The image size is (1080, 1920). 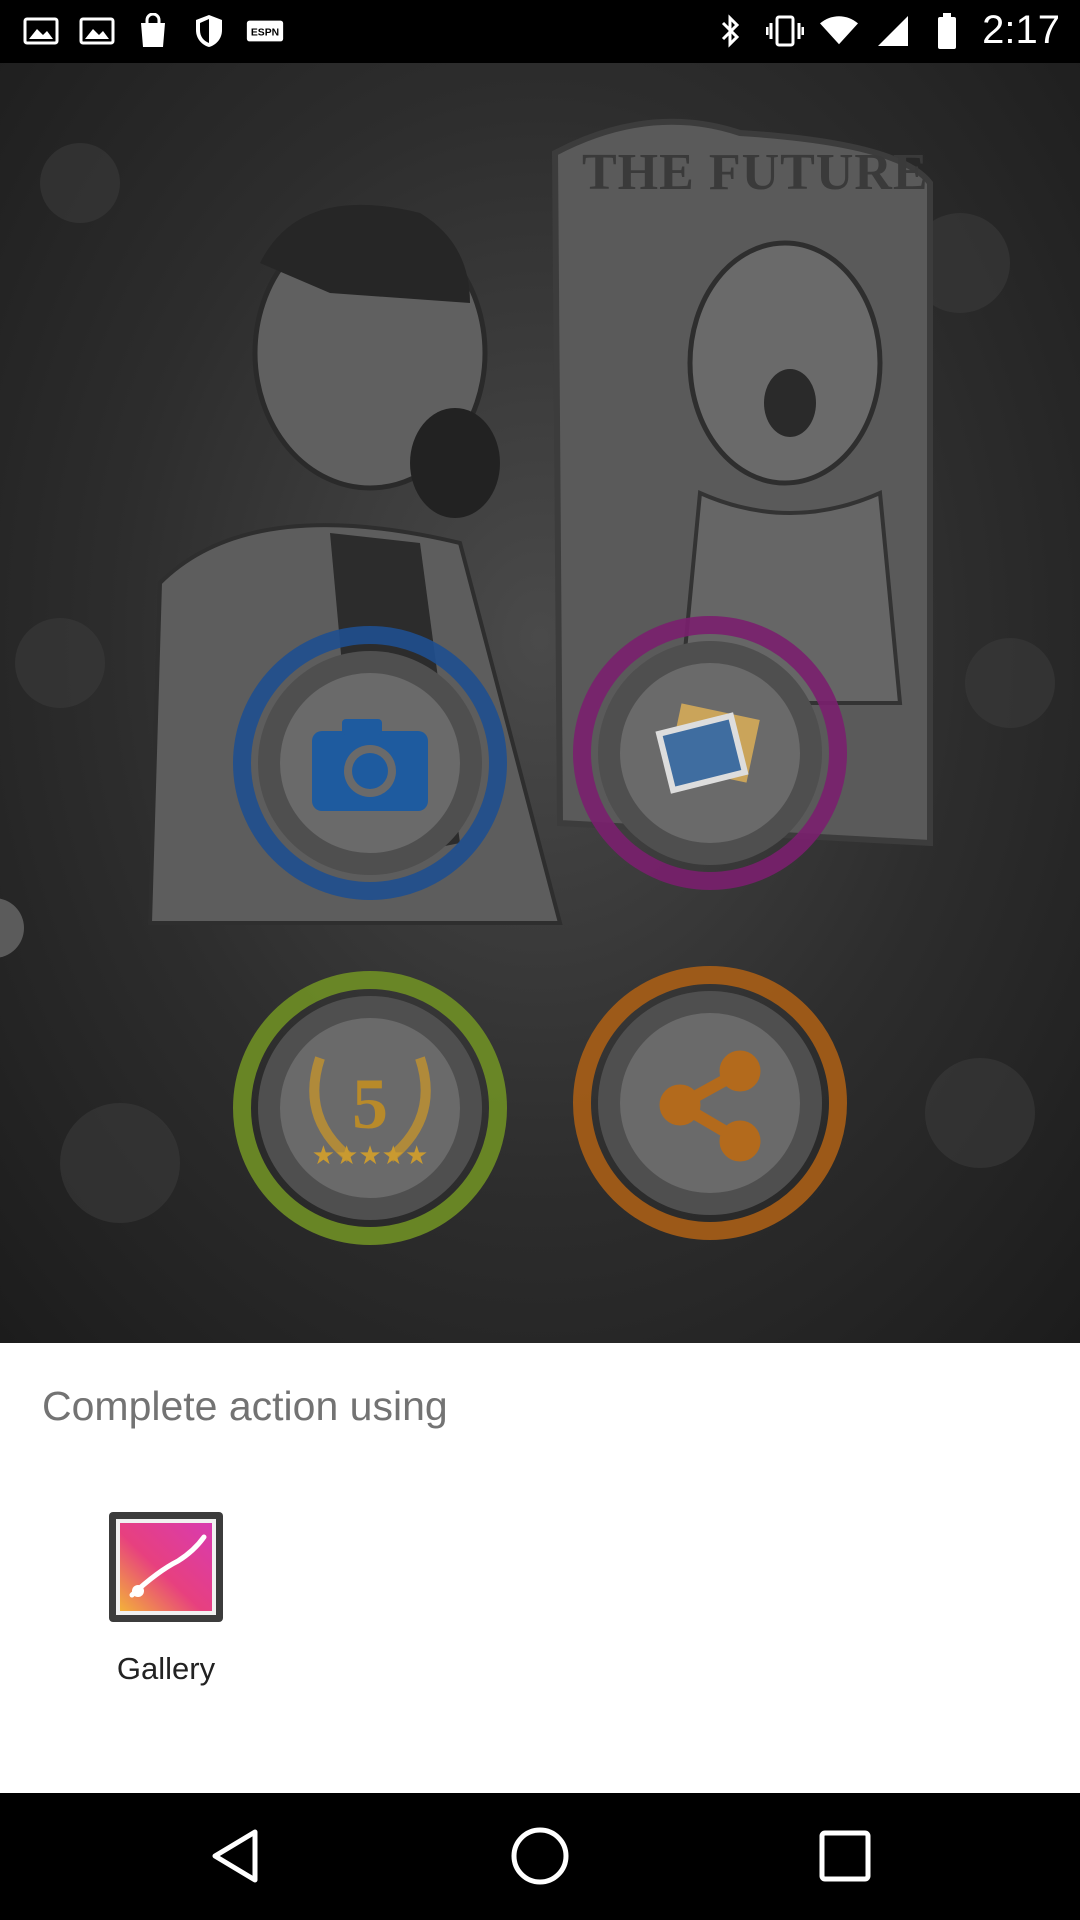 I want to click on gallery-app-icon, so click(x=166, y=1567).